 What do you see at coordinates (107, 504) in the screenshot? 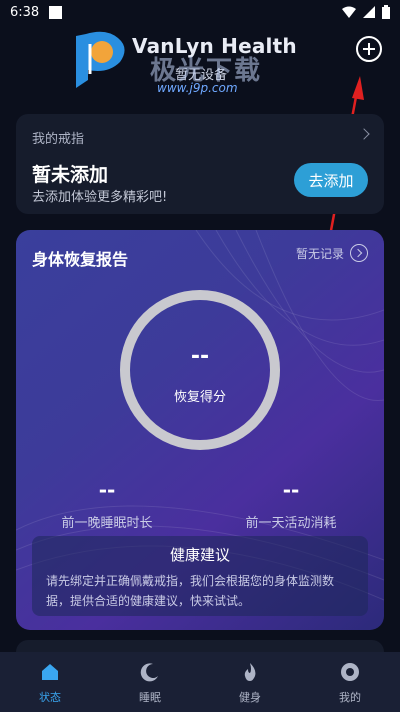
I see `sleep-metric: -- 前一晚睡眠时长` at bounding box center [107, 504].